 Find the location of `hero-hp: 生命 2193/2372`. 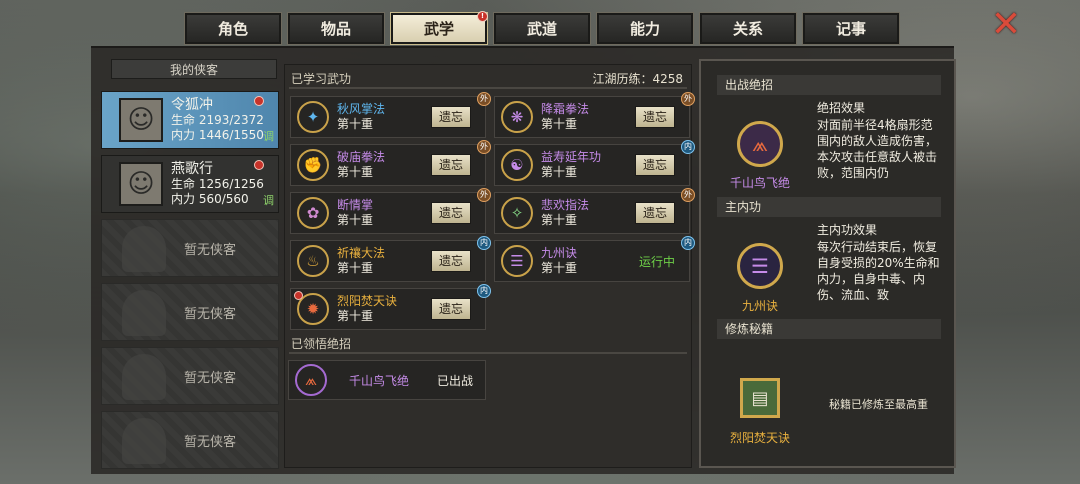

hero-hp: 生命 2193/2372 is located at coordinates (217, 119).